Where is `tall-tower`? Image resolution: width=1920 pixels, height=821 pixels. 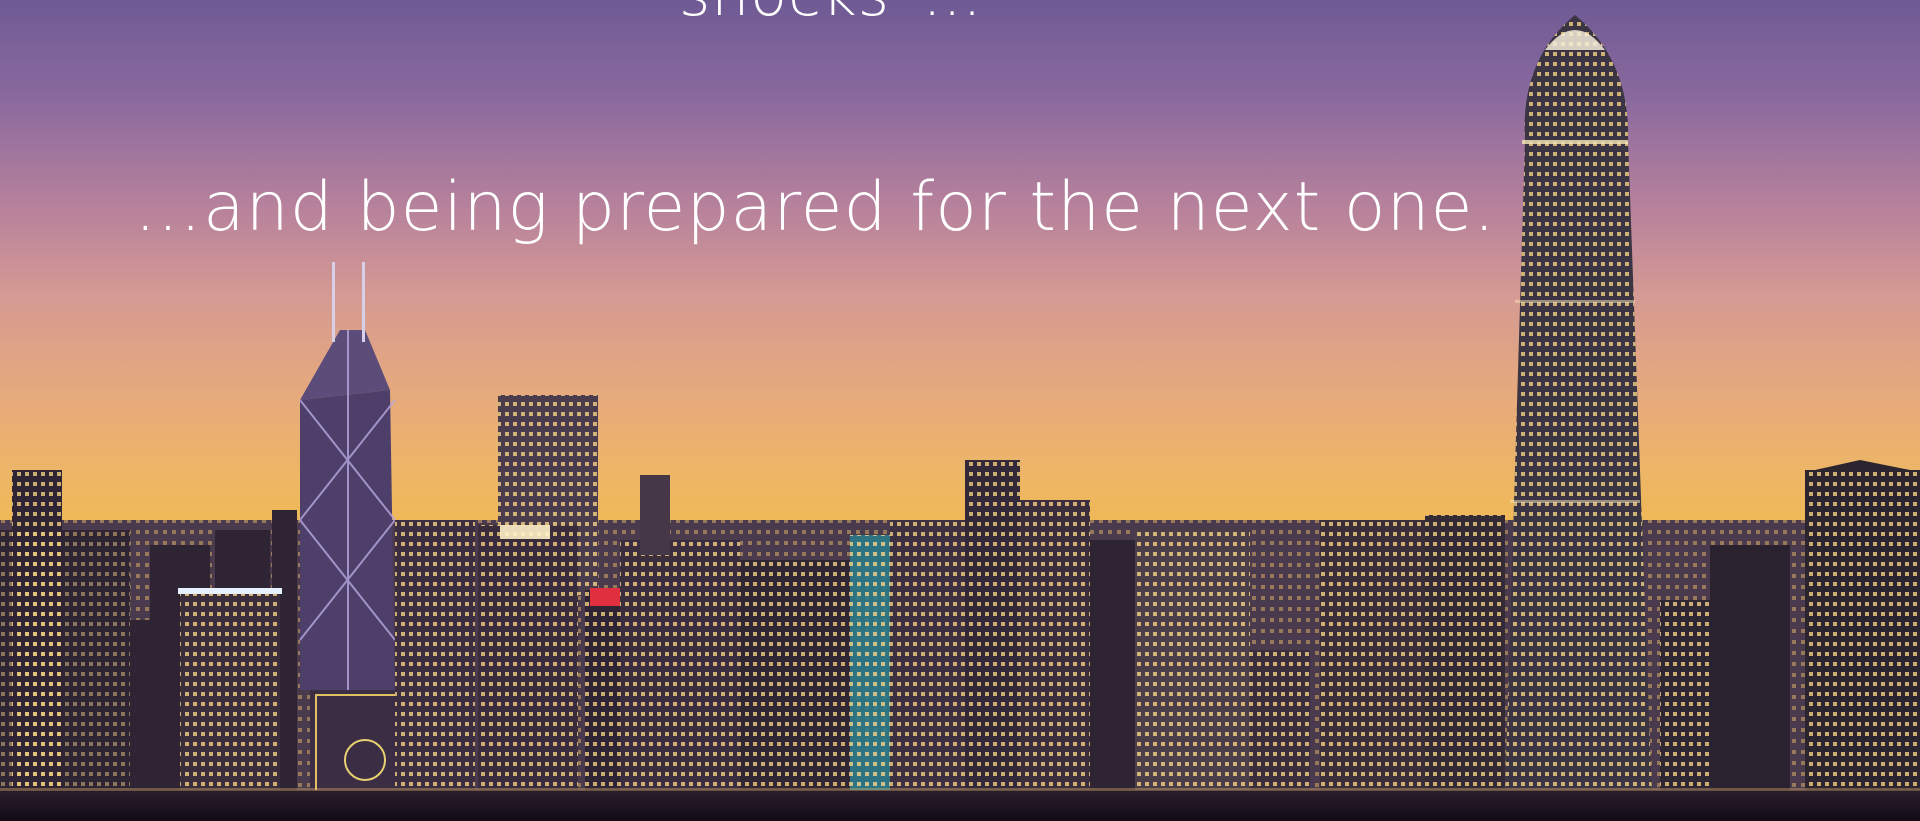
tall-tower is located at coordinates (1578, 407).